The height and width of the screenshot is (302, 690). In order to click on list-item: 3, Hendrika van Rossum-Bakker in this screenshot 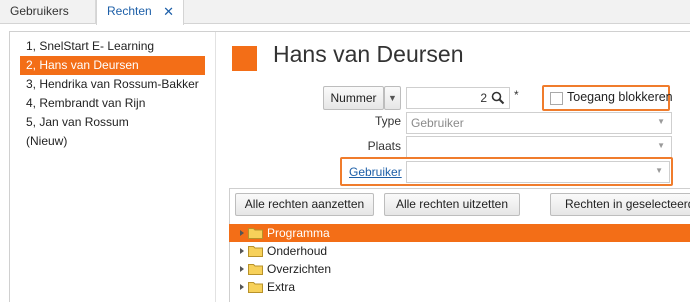, I will do `click(112, 84)`.